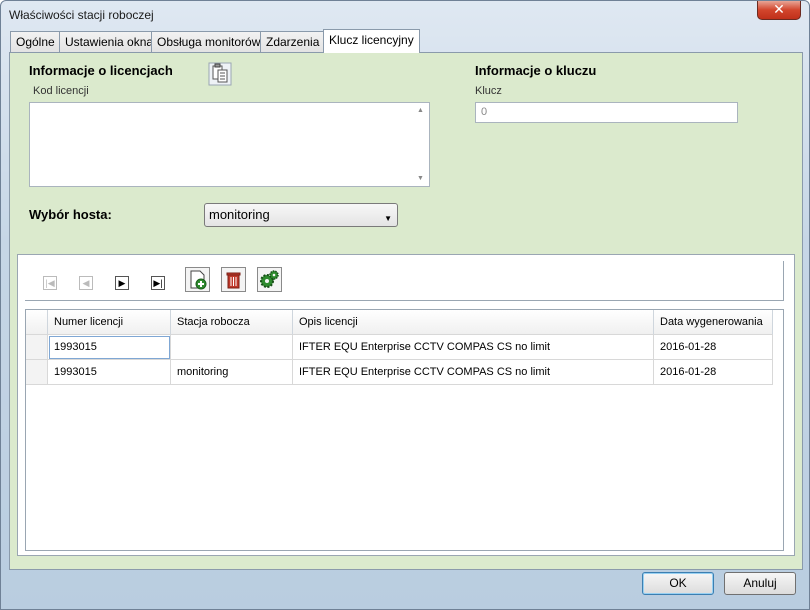 The height and width of the screenshot is (610, 810). What do you see at coordinates (70, 214) in the screenshot?
I see `host-label: Wybór hosta:` at bounding box center [70, 214].